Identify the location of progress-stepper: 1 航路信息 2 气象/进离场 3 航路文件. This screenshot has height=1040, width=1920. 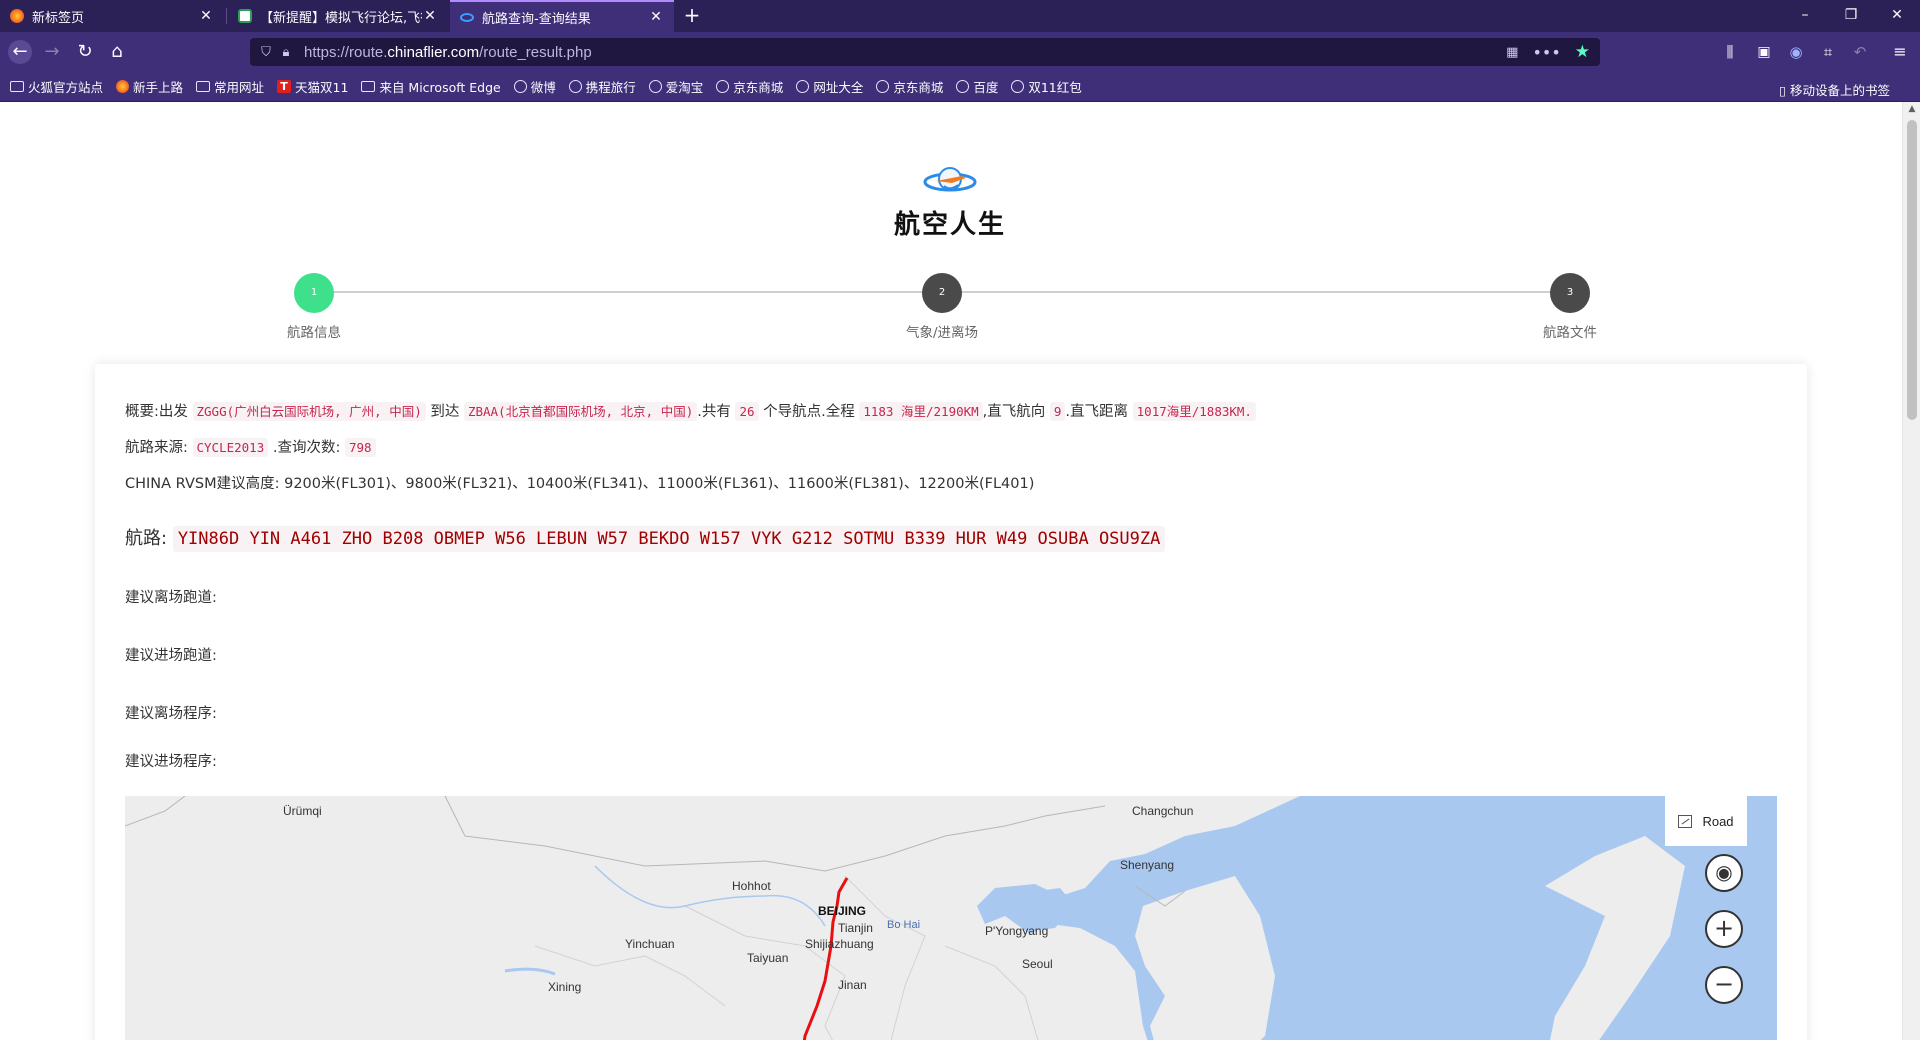
(951, 305).